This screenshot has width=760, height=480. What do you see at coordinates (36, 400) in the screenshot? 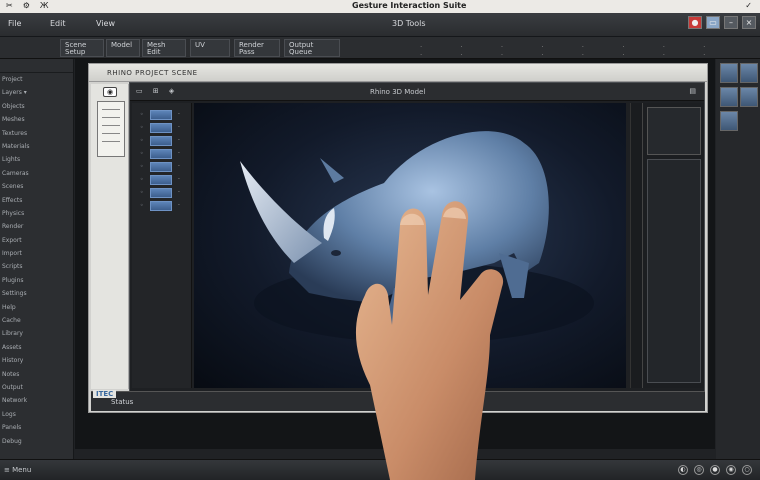
I see `left-panel-item: Network` at bounding box center [36, 400].